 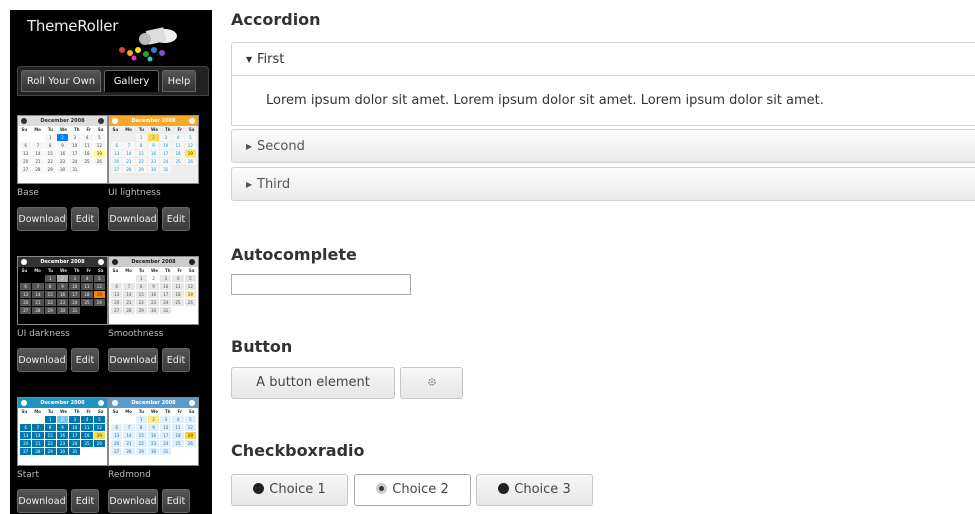 I want to click on radio-choice-3: Choice 3, so click(x=534, y=490).